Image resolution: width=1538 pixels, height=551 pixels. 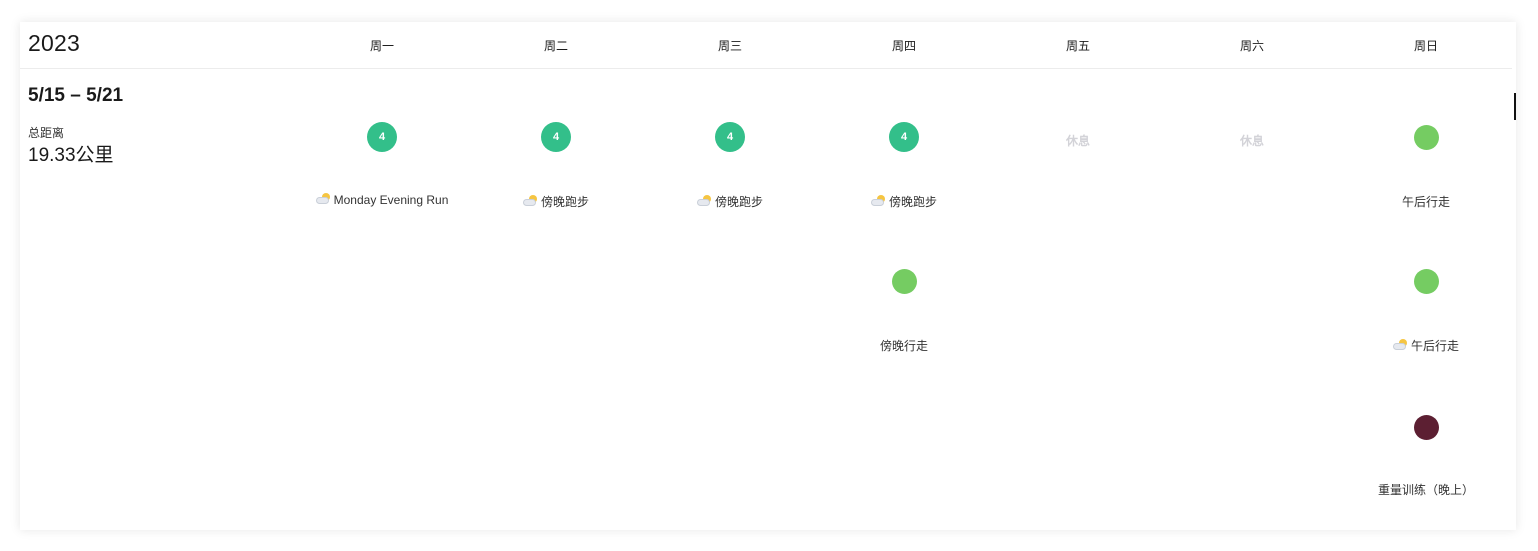 I want to click on activity-name: 重量训练（晚上）, so click(x=1425, y=490).